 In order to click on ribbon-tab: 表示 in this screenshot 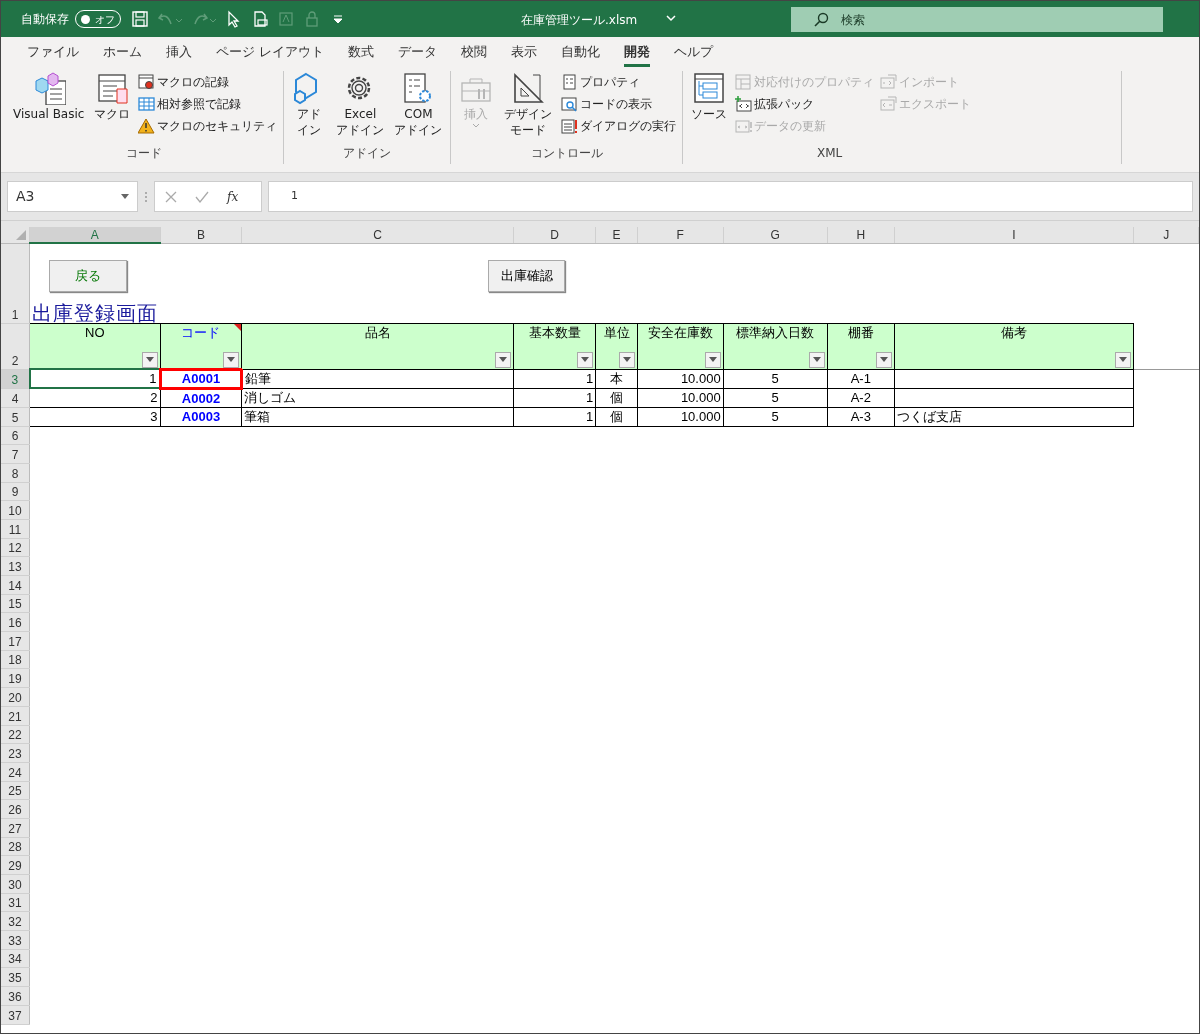, I will do `click(524, 52)`.